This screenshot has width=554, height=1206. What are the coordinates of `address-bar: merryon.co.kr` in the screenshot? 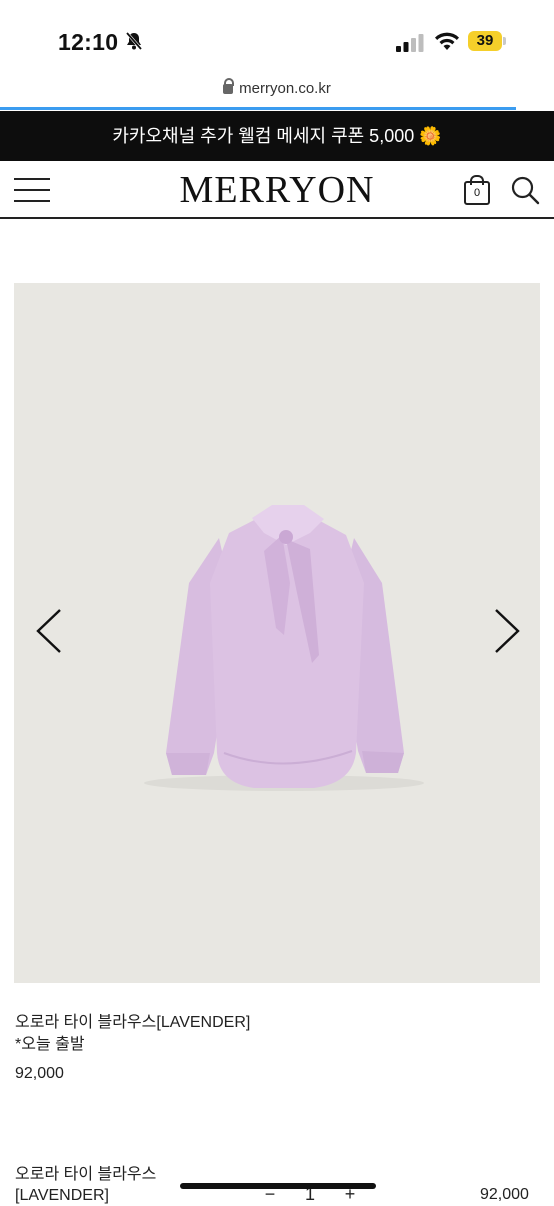 It's located at (277, 91).